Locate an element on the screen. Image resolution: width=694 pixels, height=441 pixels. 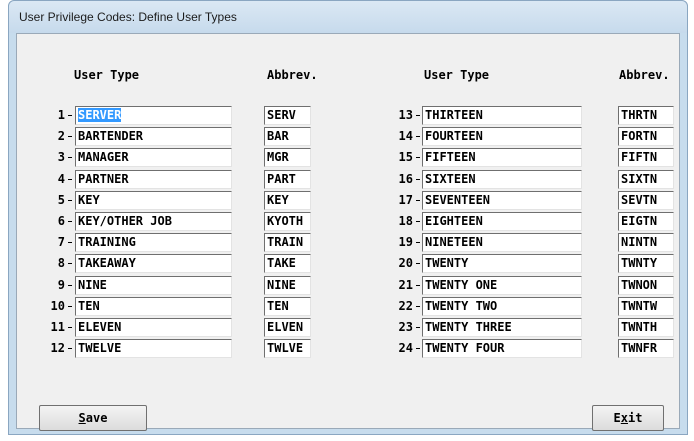
user-type-value: FIFTEEN is located at coordinates (450, 157).